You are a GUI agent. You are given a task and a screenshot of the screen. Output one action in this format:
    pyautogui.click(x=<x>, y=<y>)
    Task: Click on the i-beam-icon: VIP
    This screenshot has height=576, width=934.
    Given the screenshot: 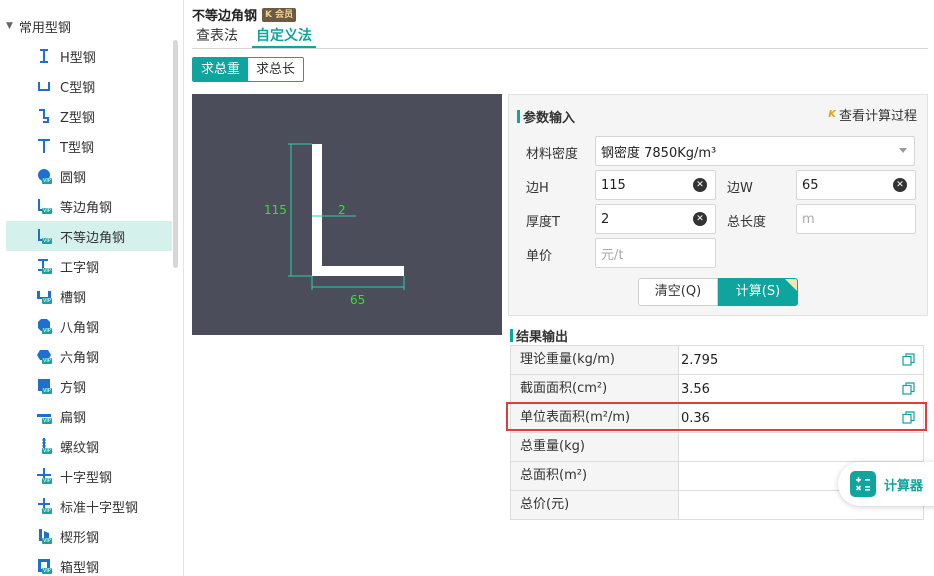 What is the action you would take?
    pyautogui.click(x=44, y=266)
    